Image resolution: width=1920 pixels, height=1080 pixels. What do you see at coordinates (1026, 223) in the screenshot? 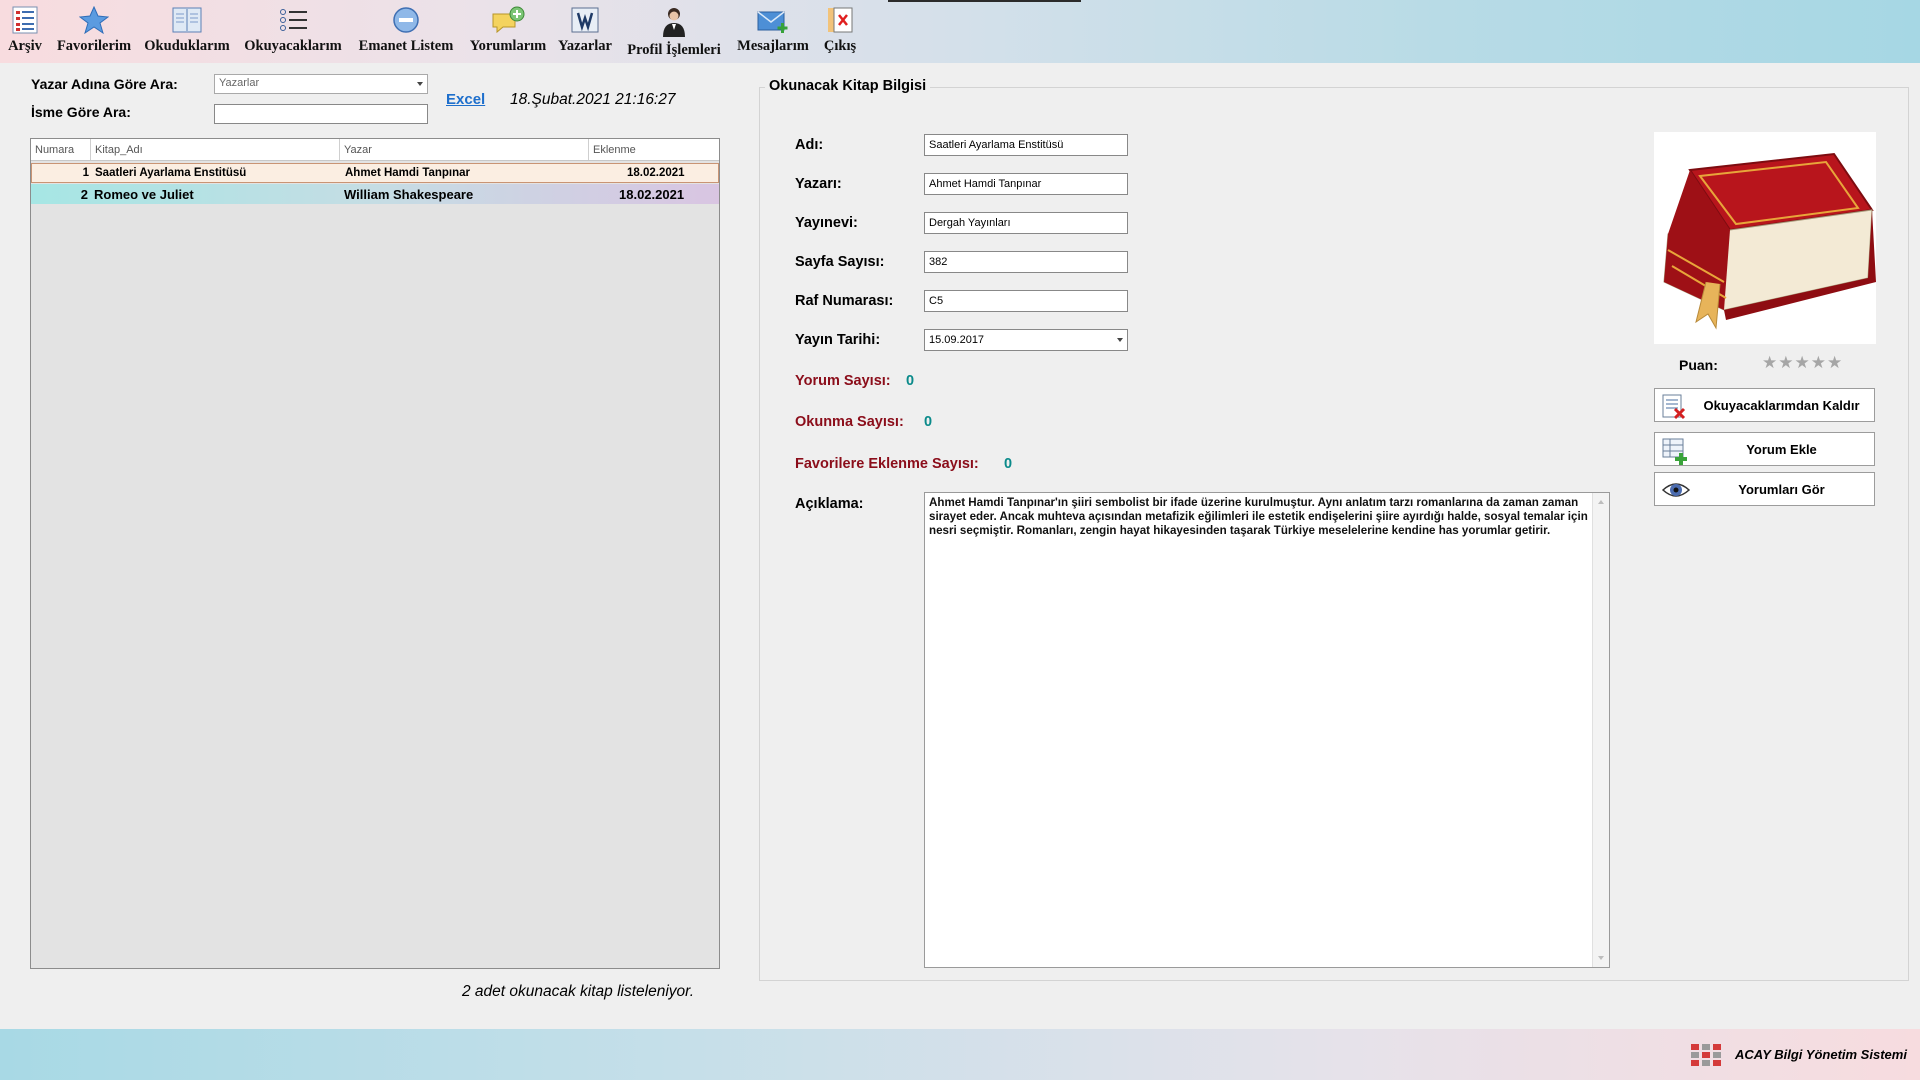
I see `publisher-field: Dergah Yayınları` at bounding box center [1026, 223].